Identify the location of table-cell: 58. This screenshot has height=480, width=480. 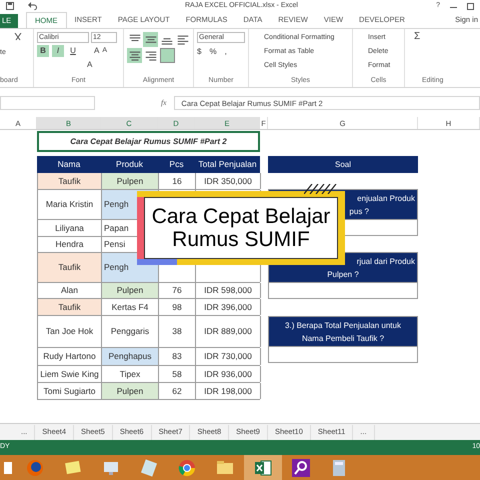
(177, 374).